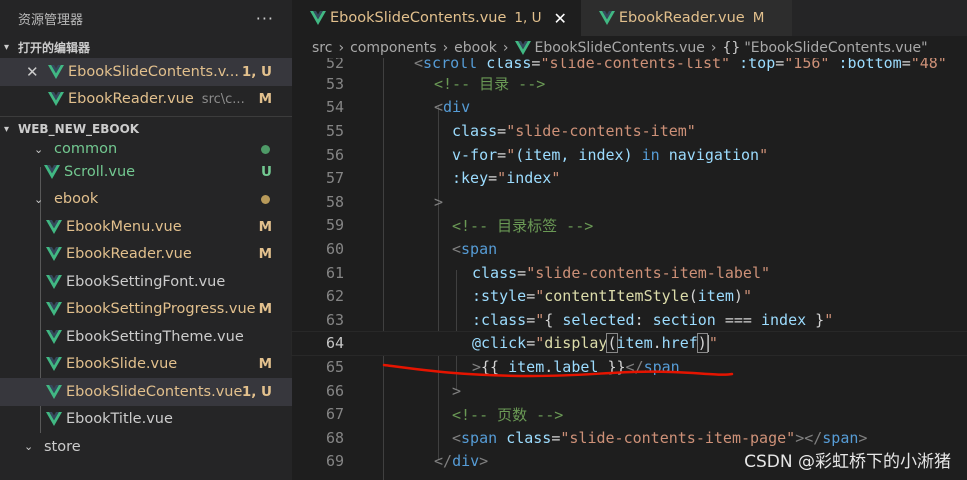  Describe the element at coordinates (629, 391) in the screenshot. I see `code-line: 66 >` at that location.